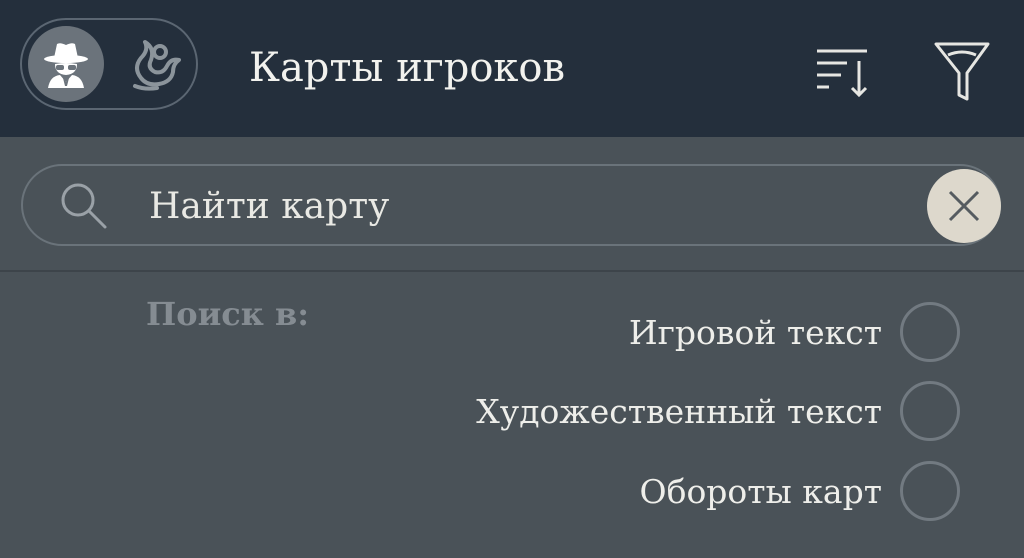  I want to click on mythos-mode-button, so click(157, 64).